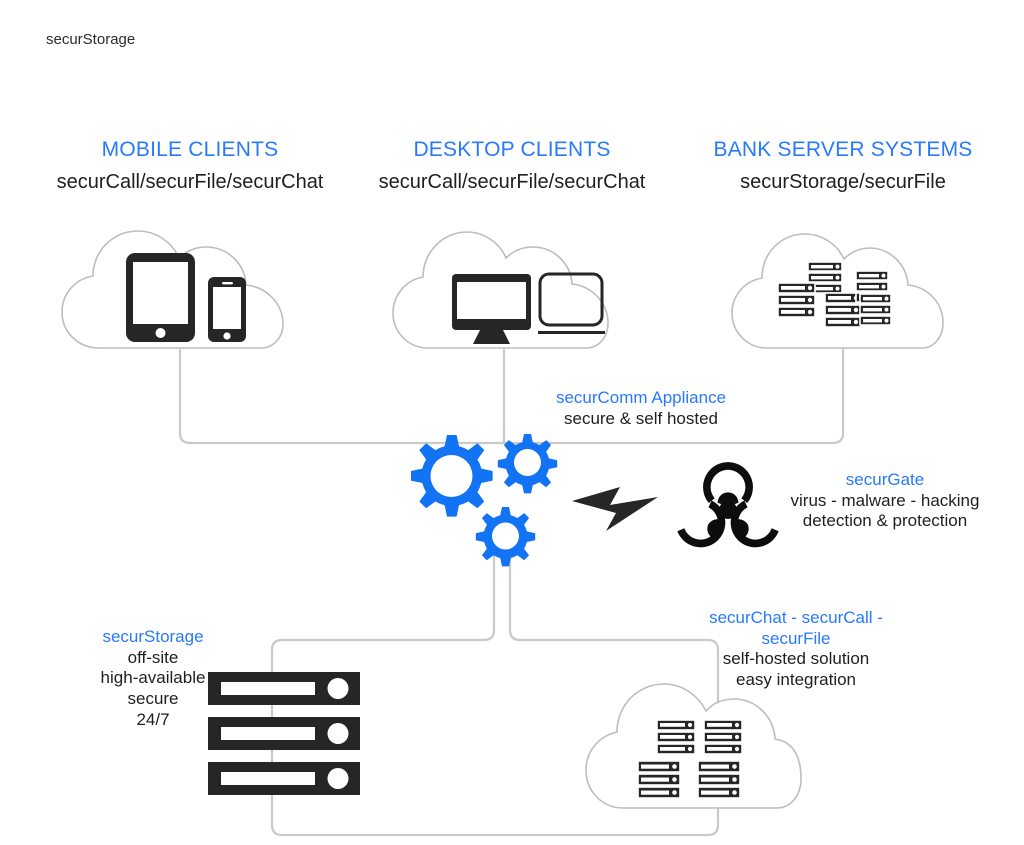 This screenshot has height=845, width=1024. Describe the element at coordinates (512, 149) in the screenshot. I see `desktop-clients-title: DESKTOP CLIENTS` at that location.